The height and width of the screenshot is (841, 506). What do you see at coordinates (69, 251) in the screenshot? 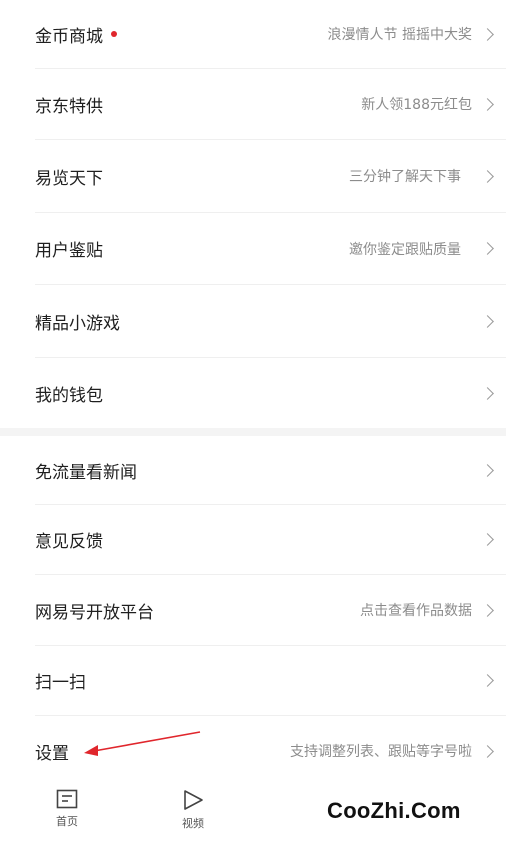
I see `menu-item-label: 用户鉴贴` at bounding box center [69, 251].